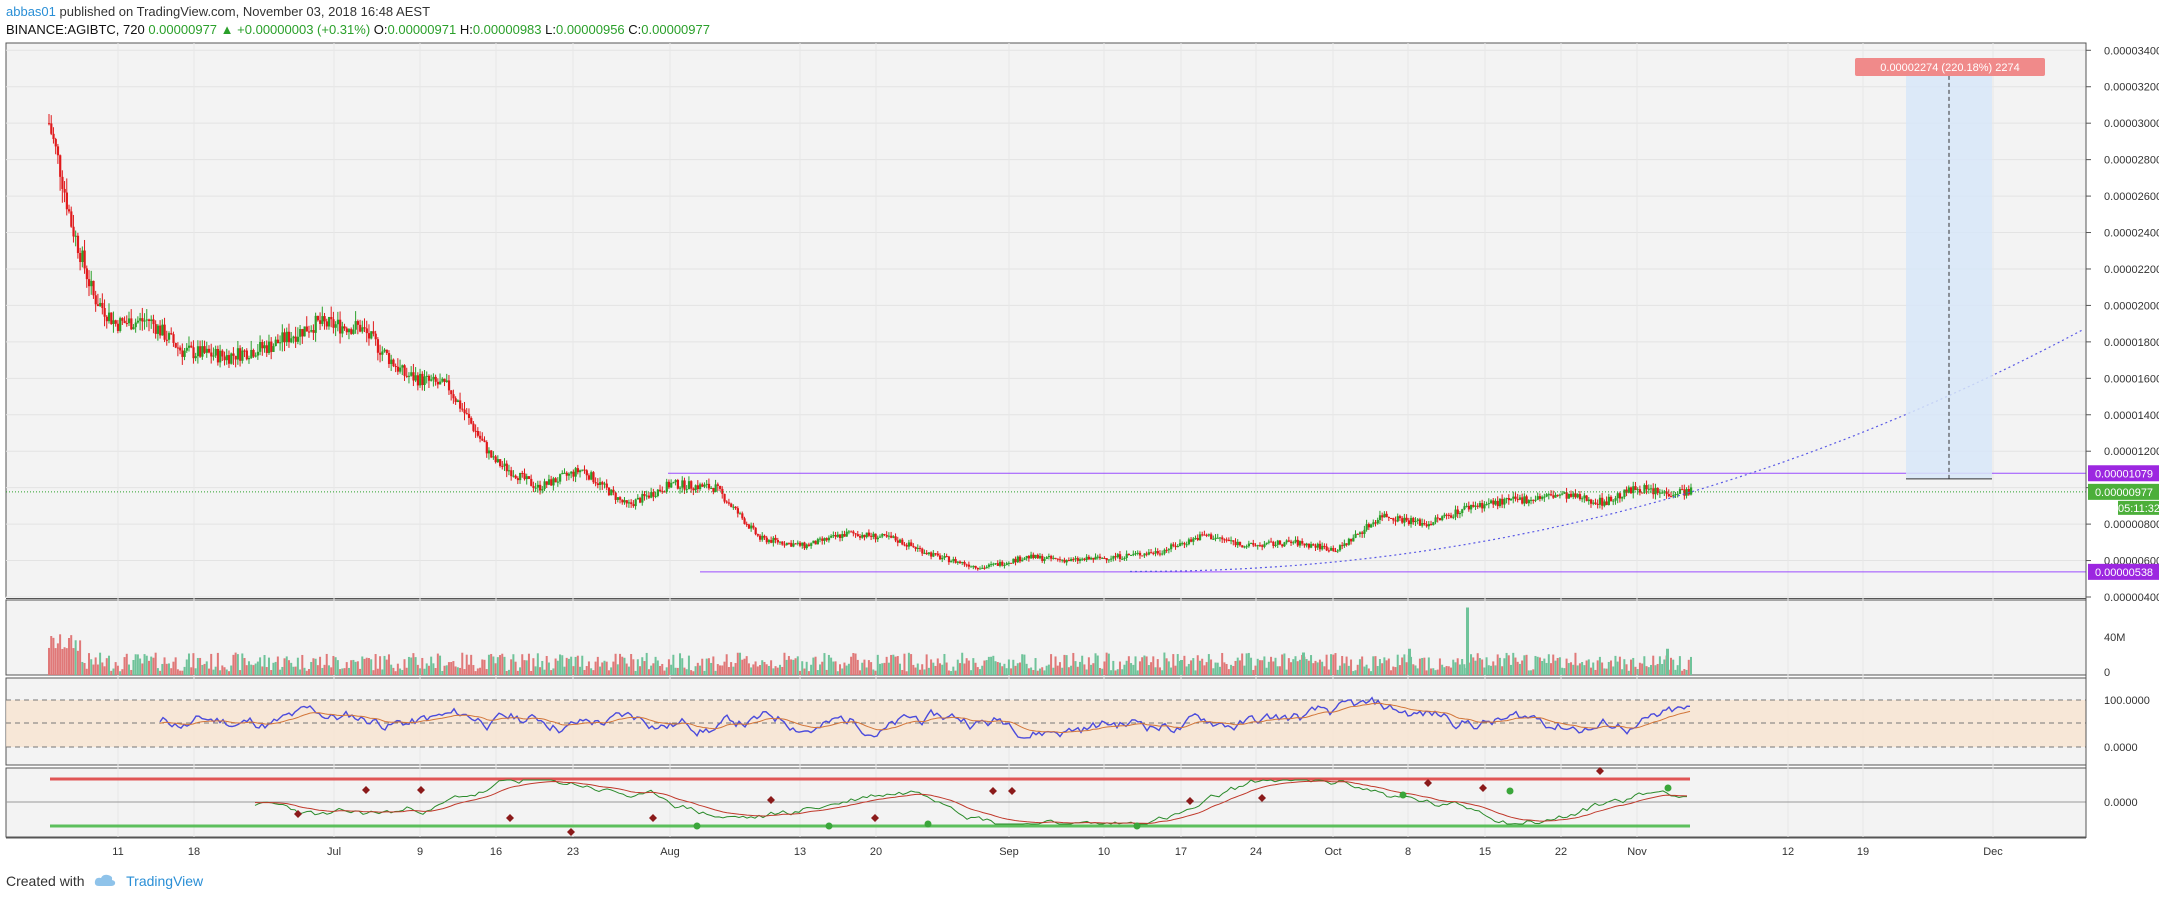  What do you see at coordinates (164, 881) in the screenshot?
I see `tradingview-link: TradingView` at bounding box center [164, 881].